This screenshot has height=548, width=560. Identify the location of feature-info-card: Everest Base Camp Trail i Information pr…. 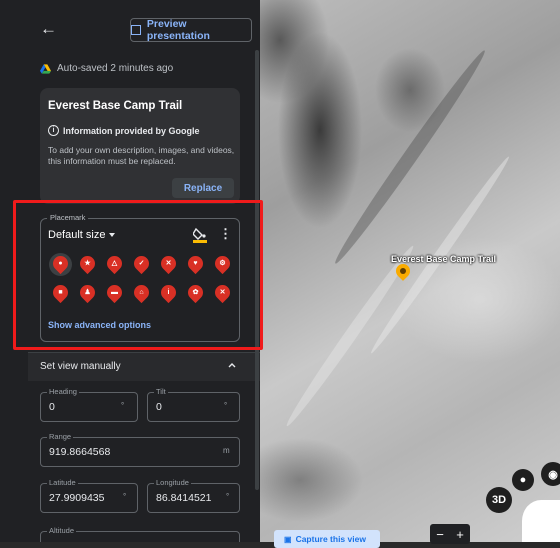
(140, 146).